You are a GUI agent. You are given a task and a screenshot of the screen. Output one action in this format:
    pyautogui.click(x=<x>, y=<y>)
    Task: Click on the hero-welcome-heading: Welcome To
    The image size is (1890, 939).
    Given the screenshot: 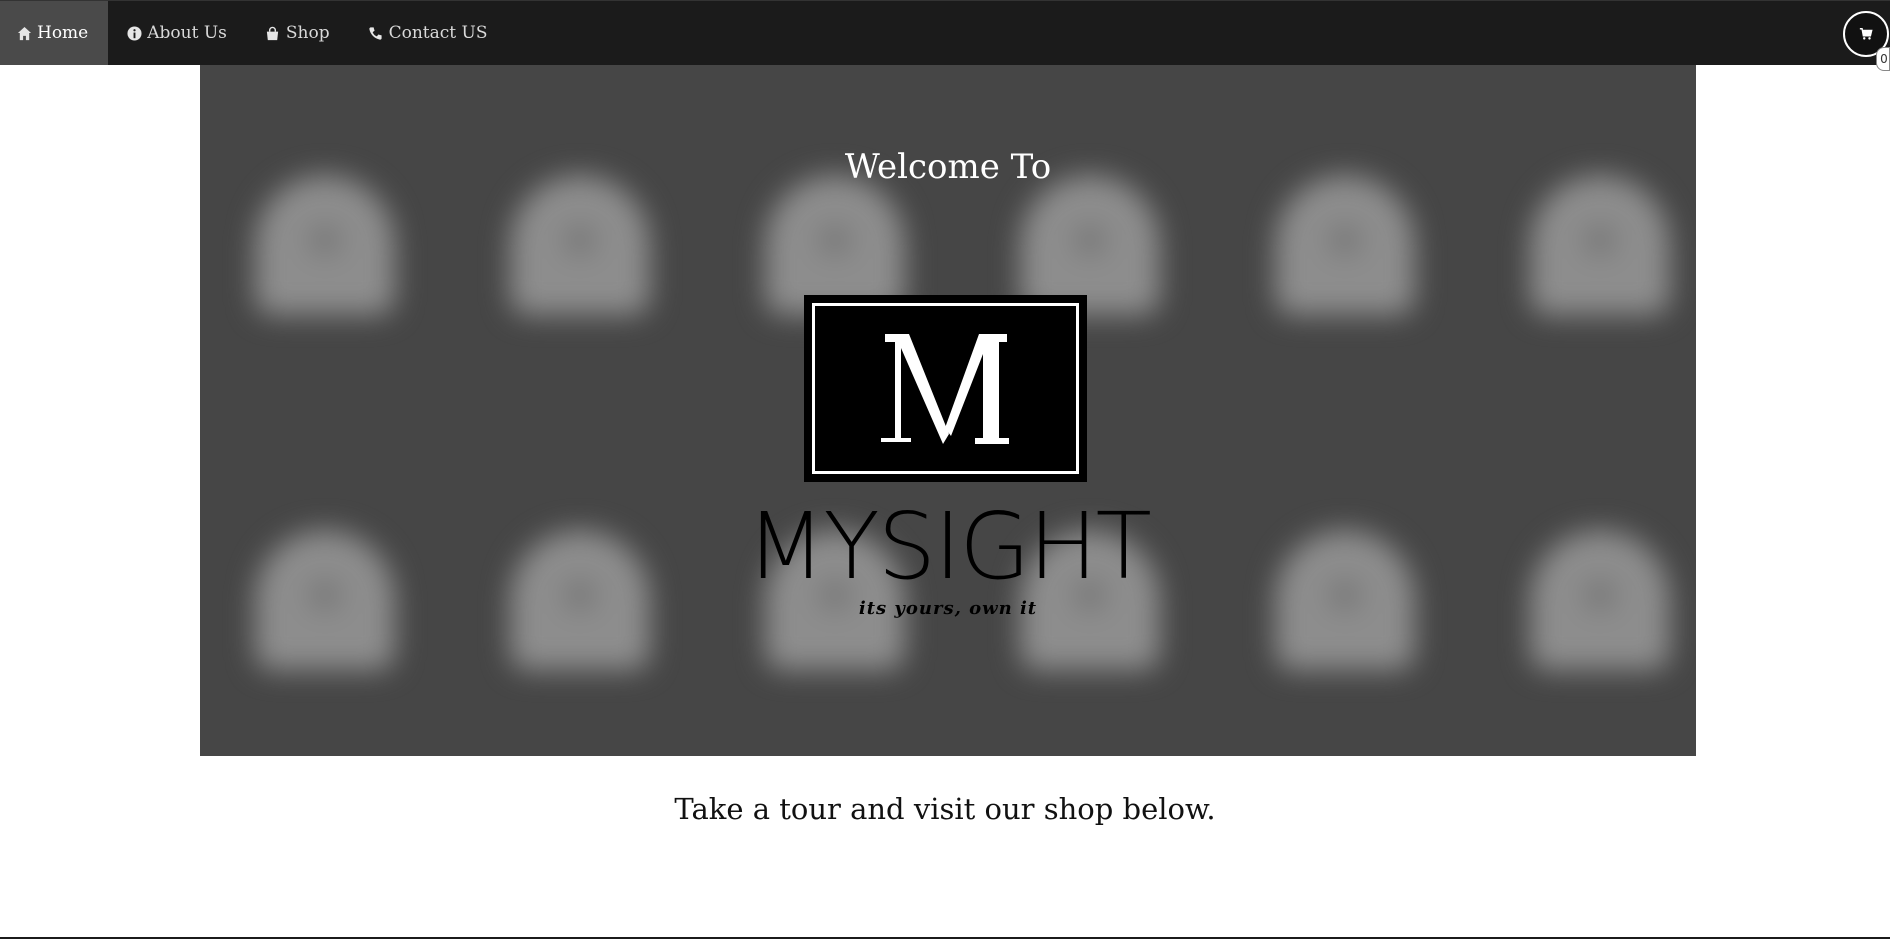 What is the action you would take?
    pyautogui.click(x=948, y=167)
    